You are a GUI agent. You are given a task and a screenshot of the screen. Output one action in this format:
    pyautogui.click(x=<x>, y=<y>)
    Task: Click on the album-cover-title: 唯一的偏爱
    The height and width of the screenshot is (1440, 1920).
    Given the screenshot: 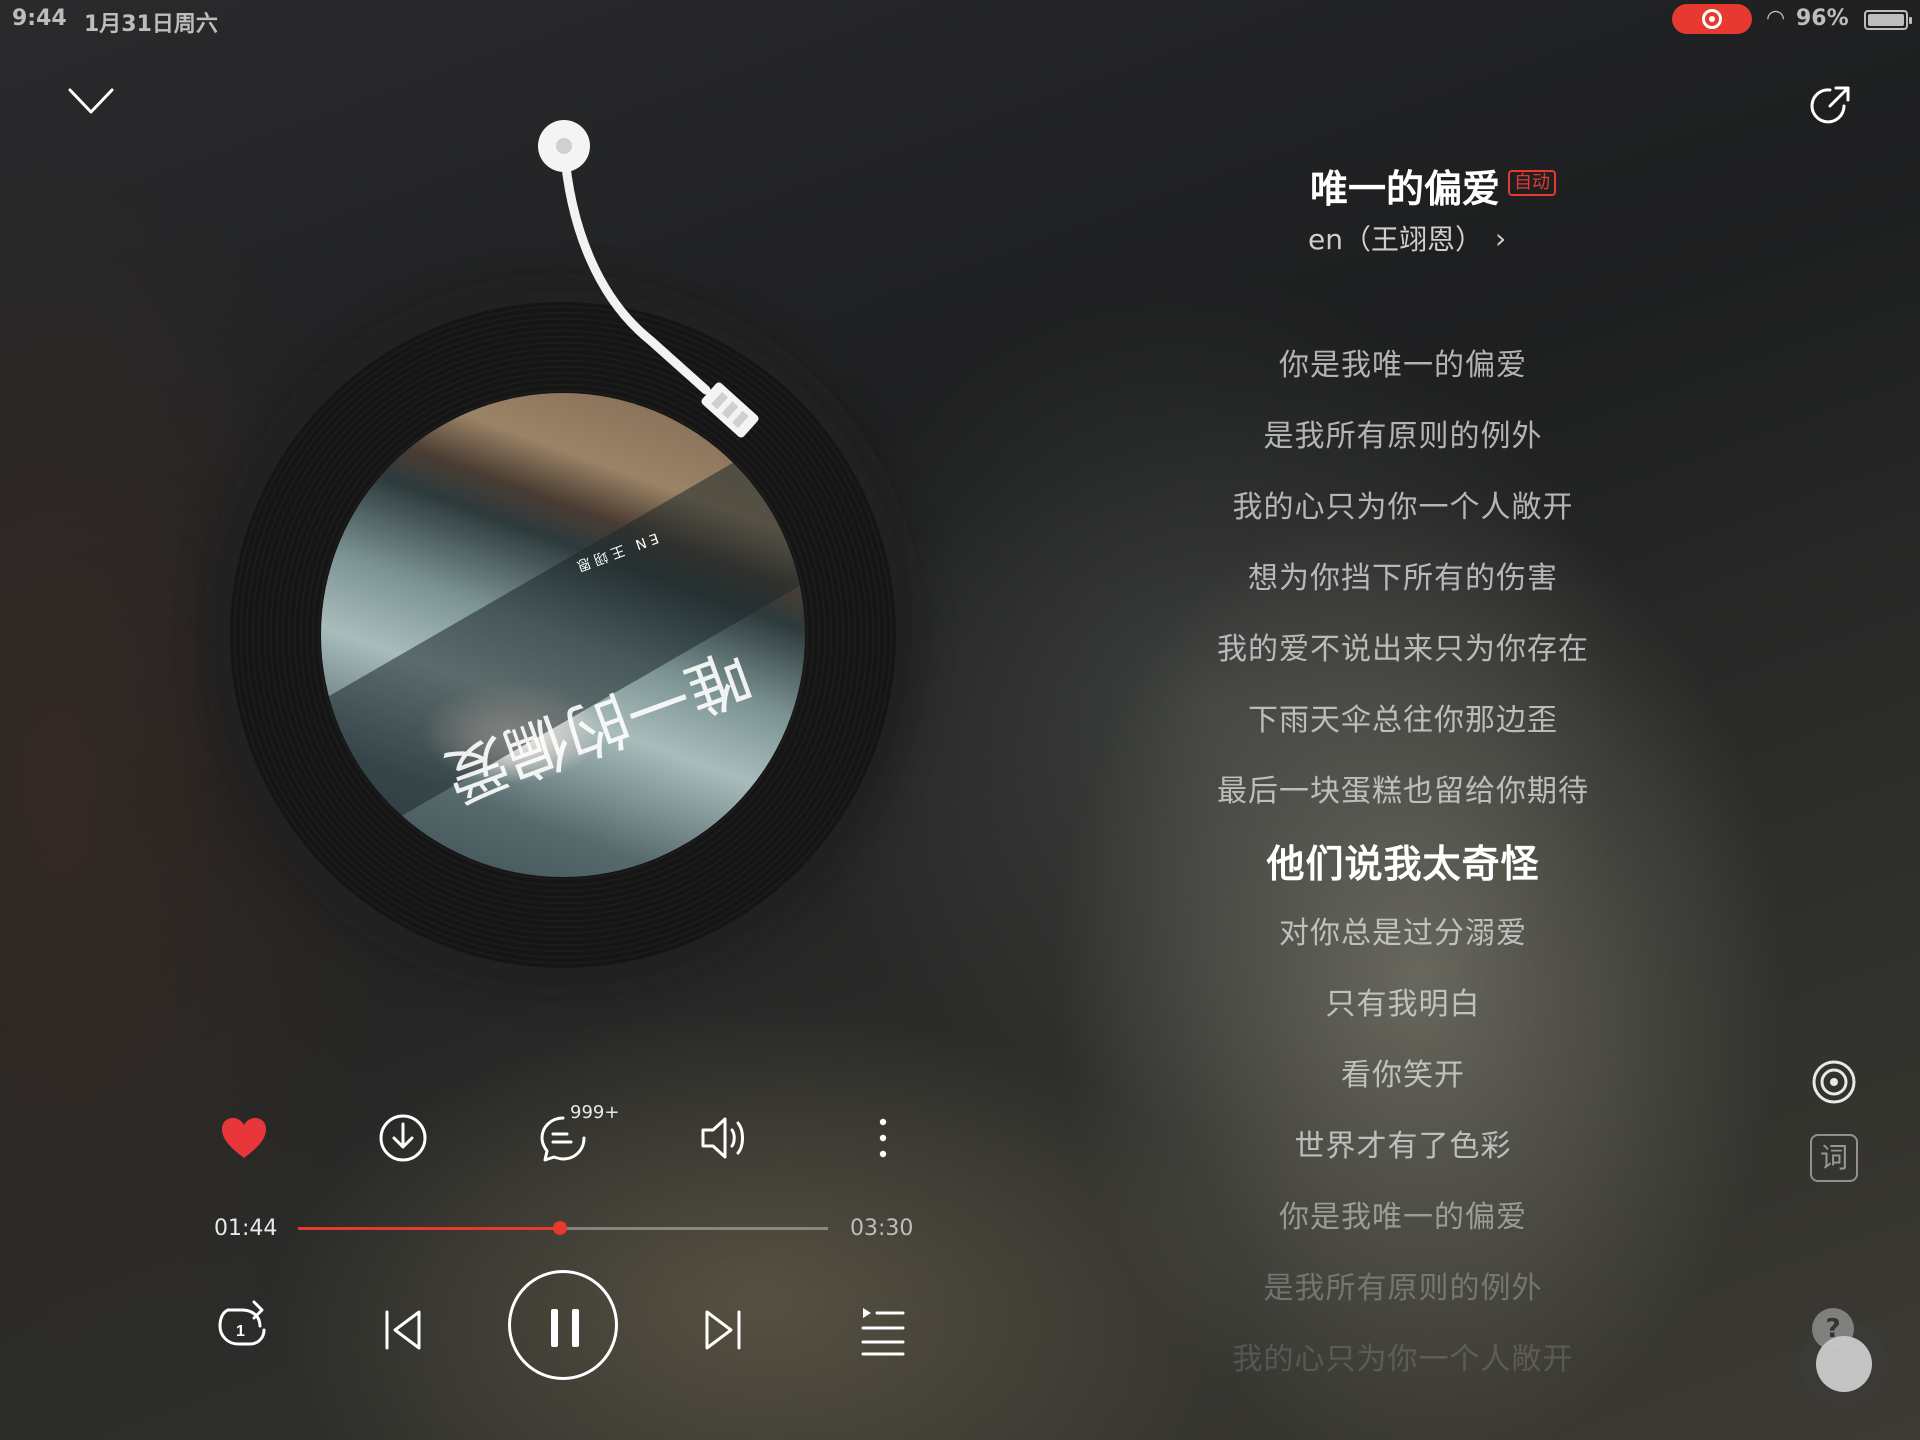 What is the action you would take?
    pyautogui.click(x=596, y=725)
    